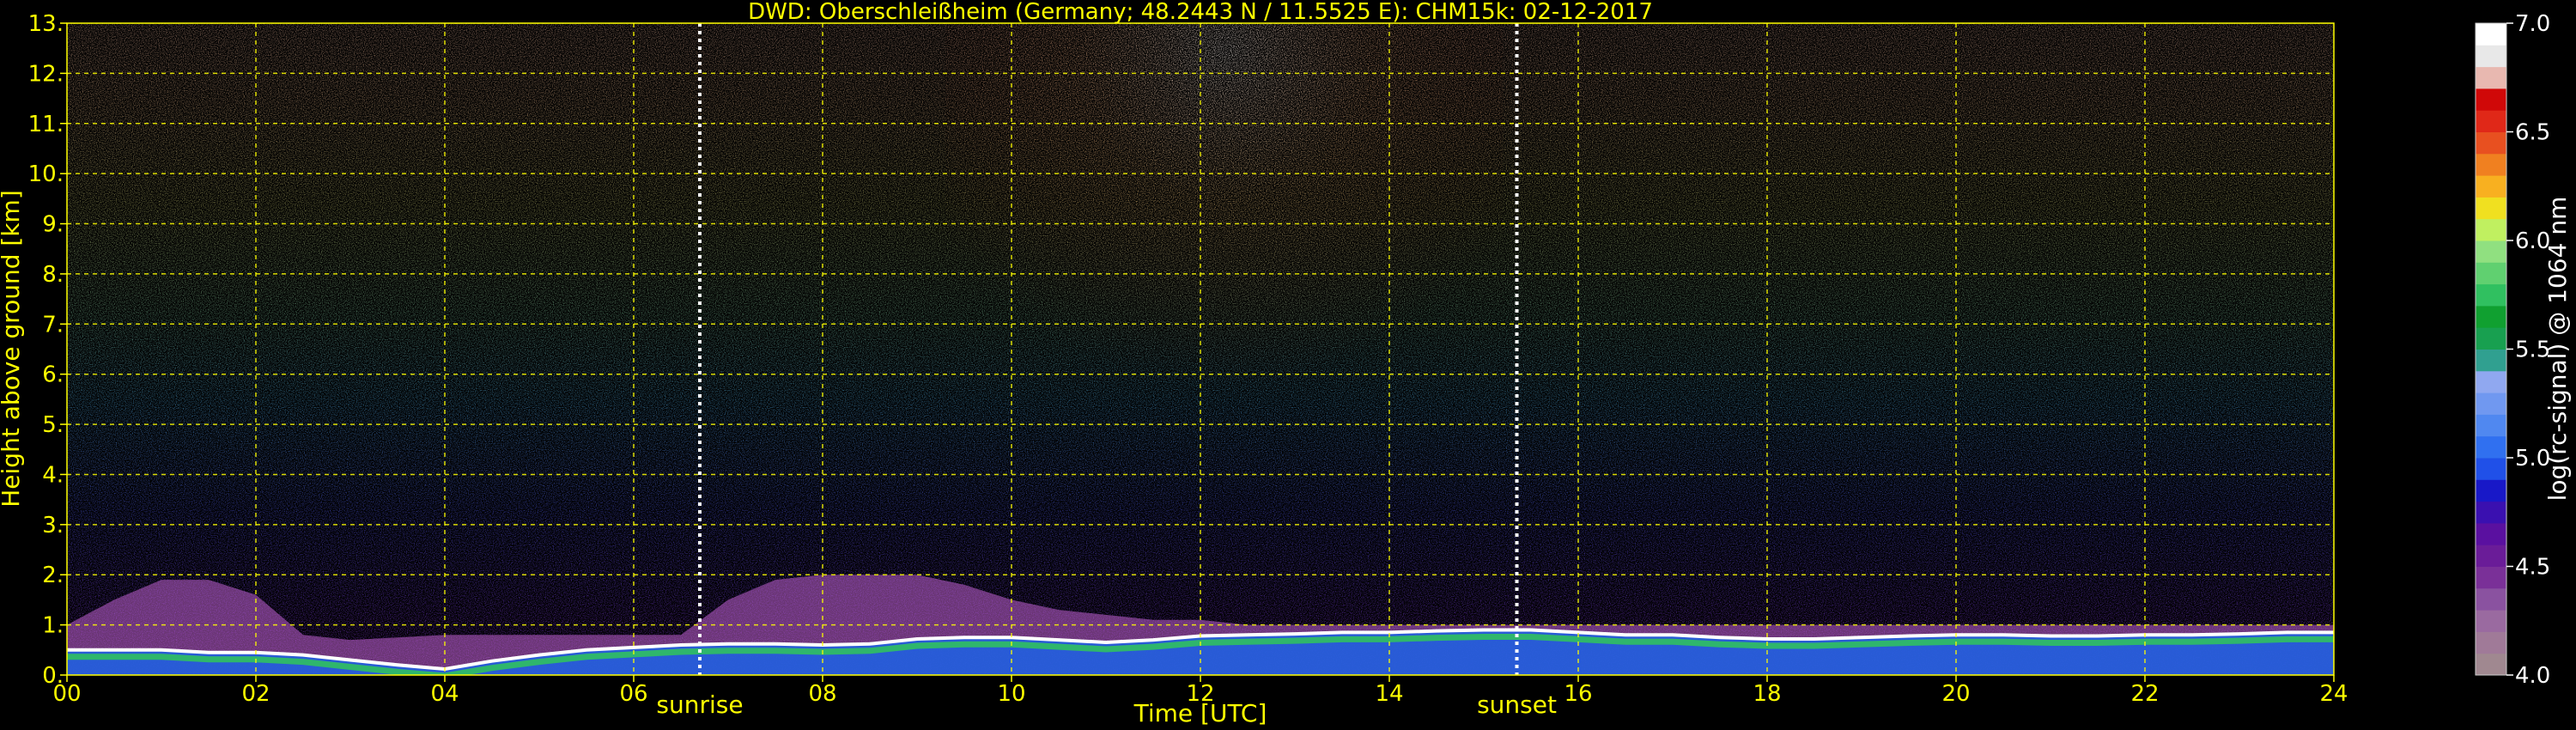 The height and width of the screenshot is (730, 2576). I want to click on y-tick-label: 7., so click(53, 325).